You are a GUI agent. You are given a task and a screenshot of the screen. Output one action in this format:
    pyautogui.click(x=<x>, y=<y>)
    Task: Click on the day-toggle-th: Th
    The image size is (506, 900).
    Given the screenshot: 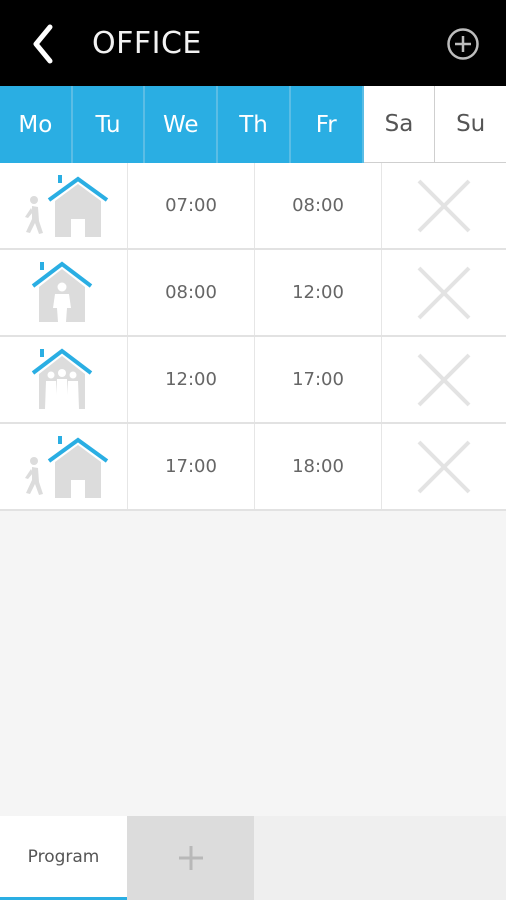 What is the action you would take?
    pyautogui.click(x=254, y=124)
    